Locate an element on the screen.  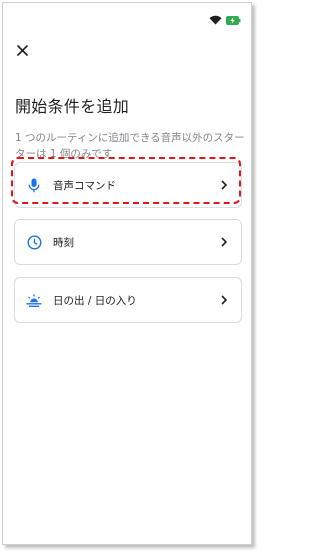
close-button is located at coordinates (22, 50).